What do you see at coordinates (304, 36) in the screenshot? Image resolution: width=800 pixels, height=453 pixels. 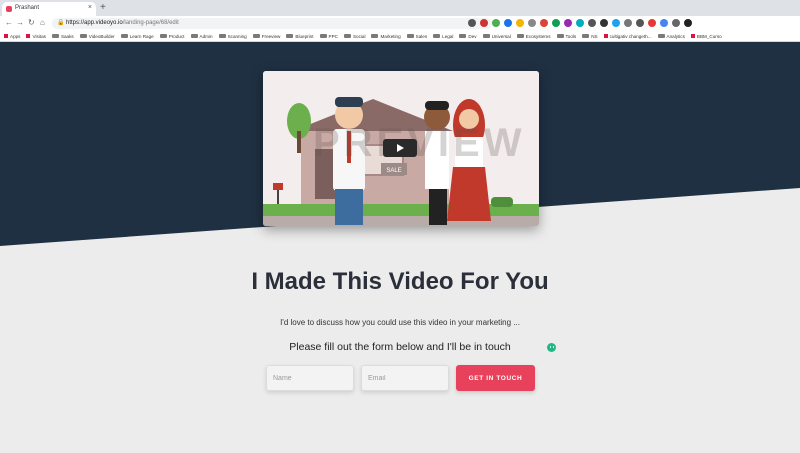 I see `bookmark-label: Blueprint` at bounding box center [304, 36].